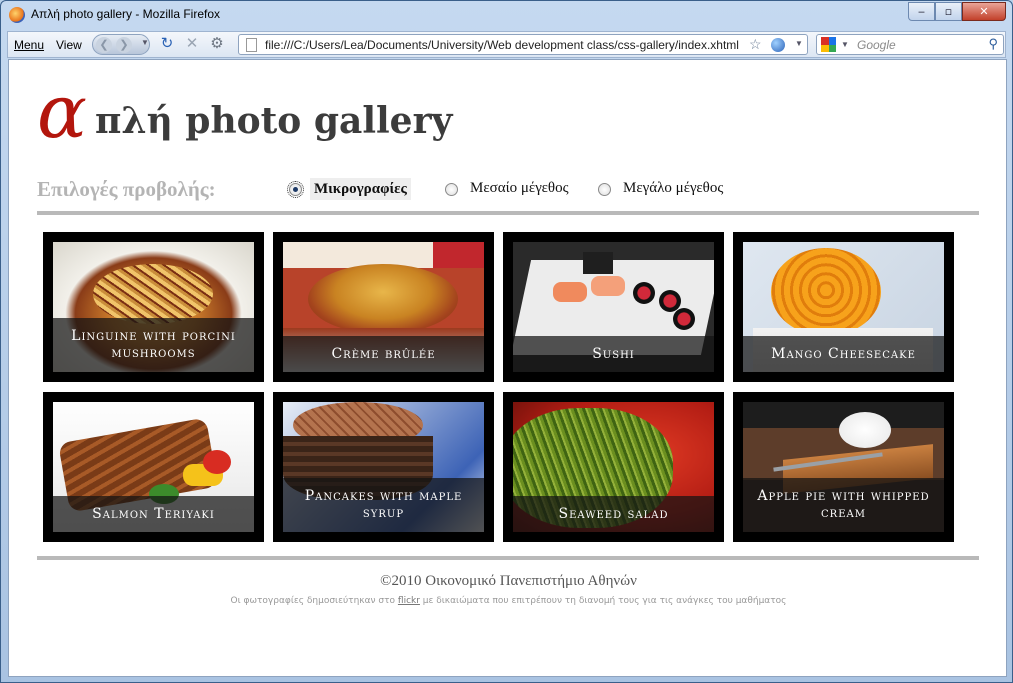 The height and width of the screenshot is (683, 1013). Describe the element at coordinates (153, 345) in the screenshot. I see `gallery-caption: Linguine with porcini mushrooms` at that location.